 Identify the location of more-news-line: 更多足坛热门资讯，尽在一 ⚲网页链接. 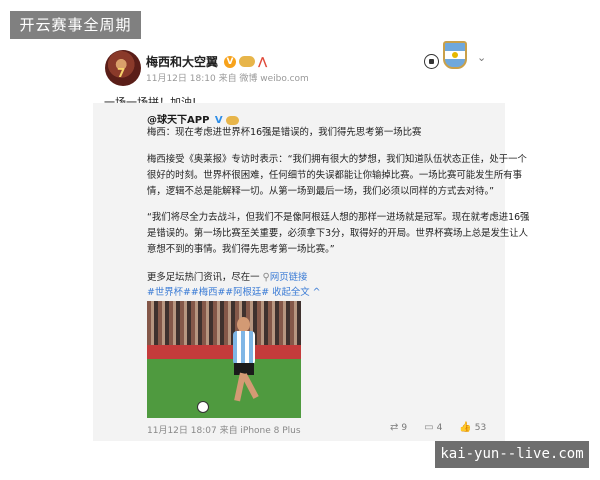
(227, 276).